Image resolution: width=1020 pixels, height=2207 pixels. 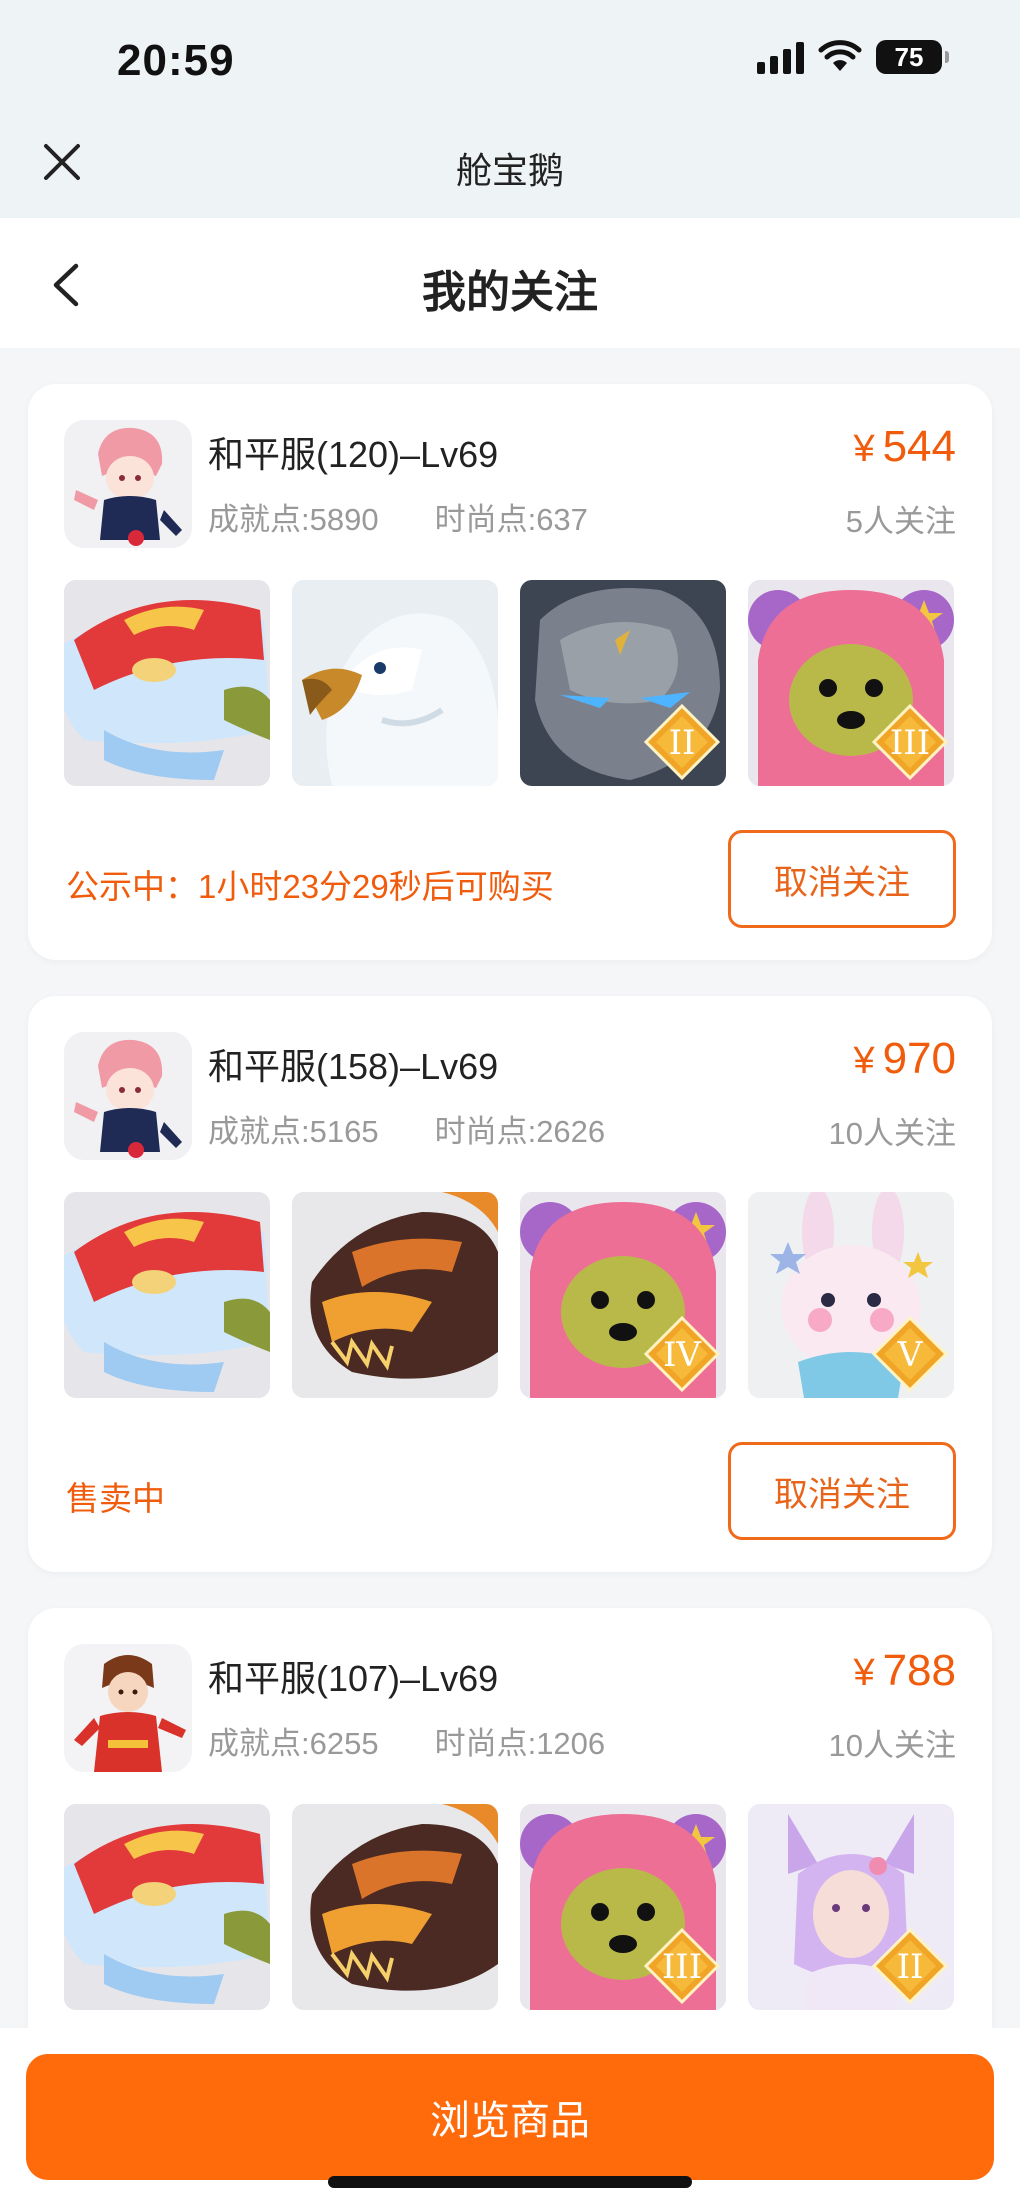 I want to click on item-thumbnails: II III, so click(x=509, y=683).